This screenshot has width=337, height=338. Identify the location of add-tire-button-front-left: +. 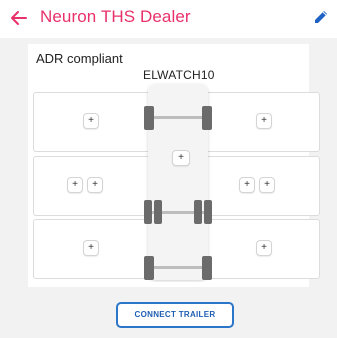
(91, 121).